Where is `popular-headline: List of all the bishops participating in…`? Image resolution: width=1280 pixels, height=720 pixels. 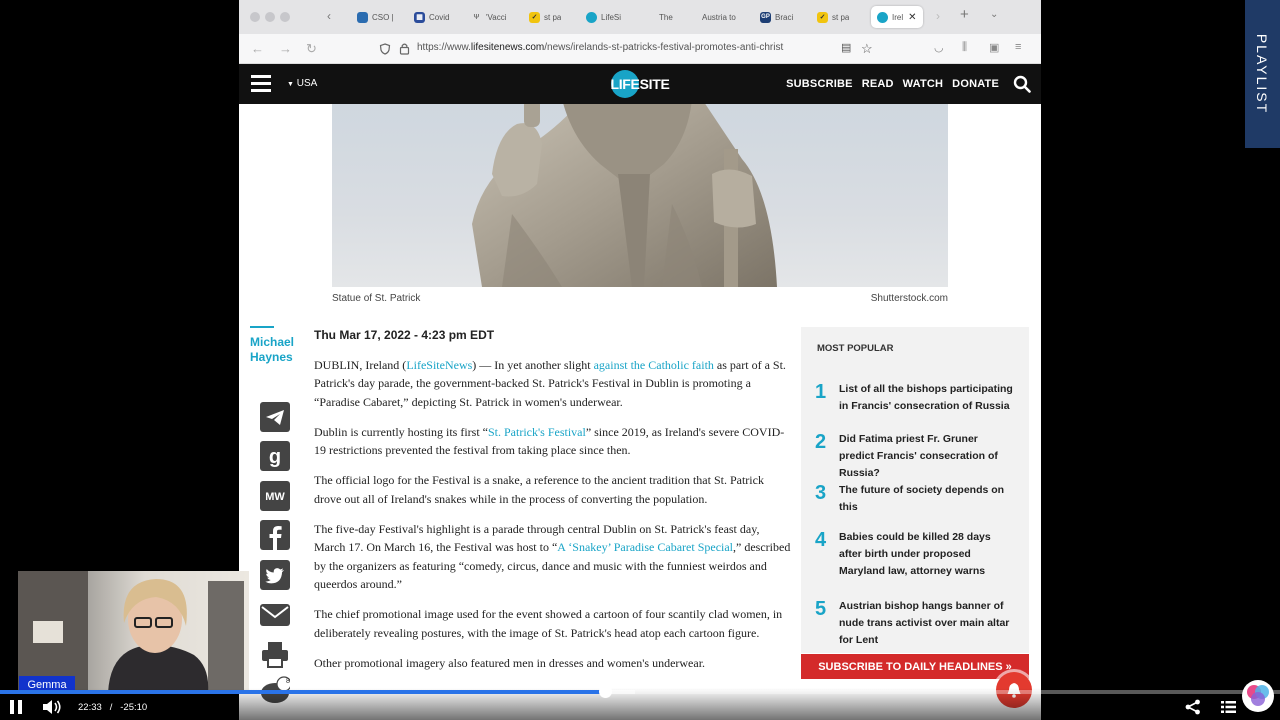 popular-headline: List of all the bishops participating in… is located at coordinates (927, 398).